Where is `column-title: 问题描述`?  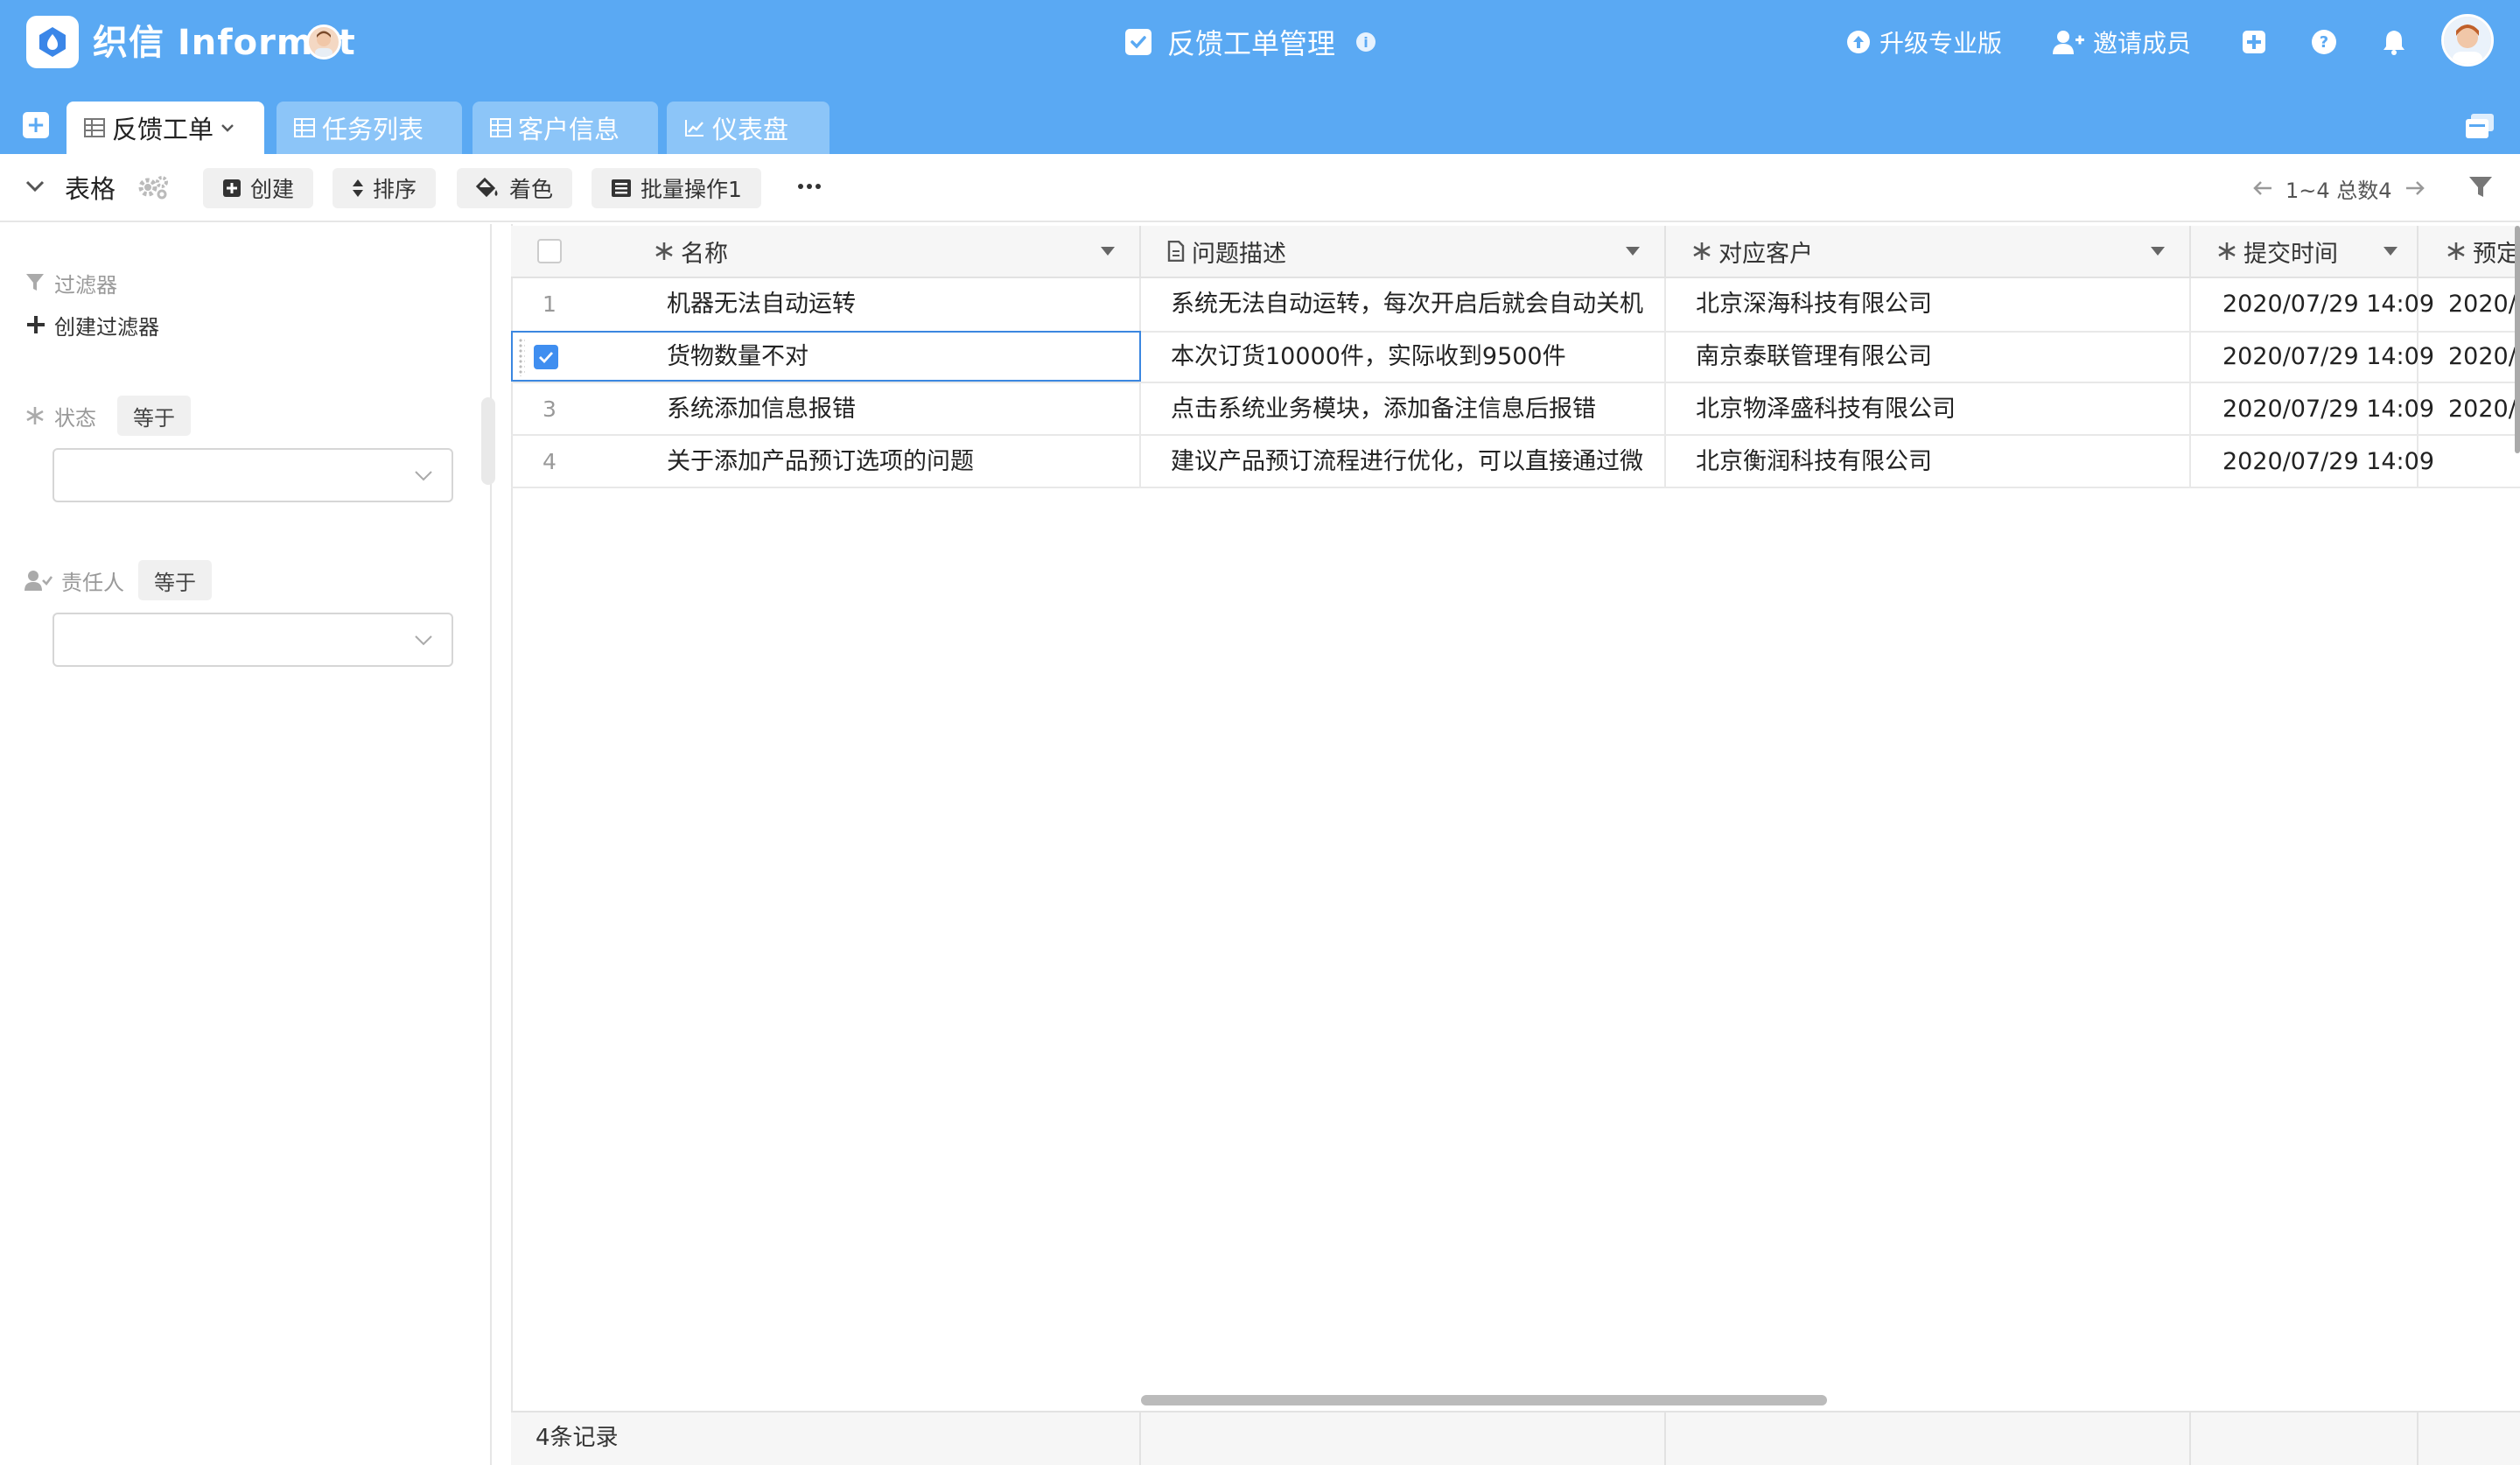
column-title: 问题描述 is located at coordinates (1239, 254).